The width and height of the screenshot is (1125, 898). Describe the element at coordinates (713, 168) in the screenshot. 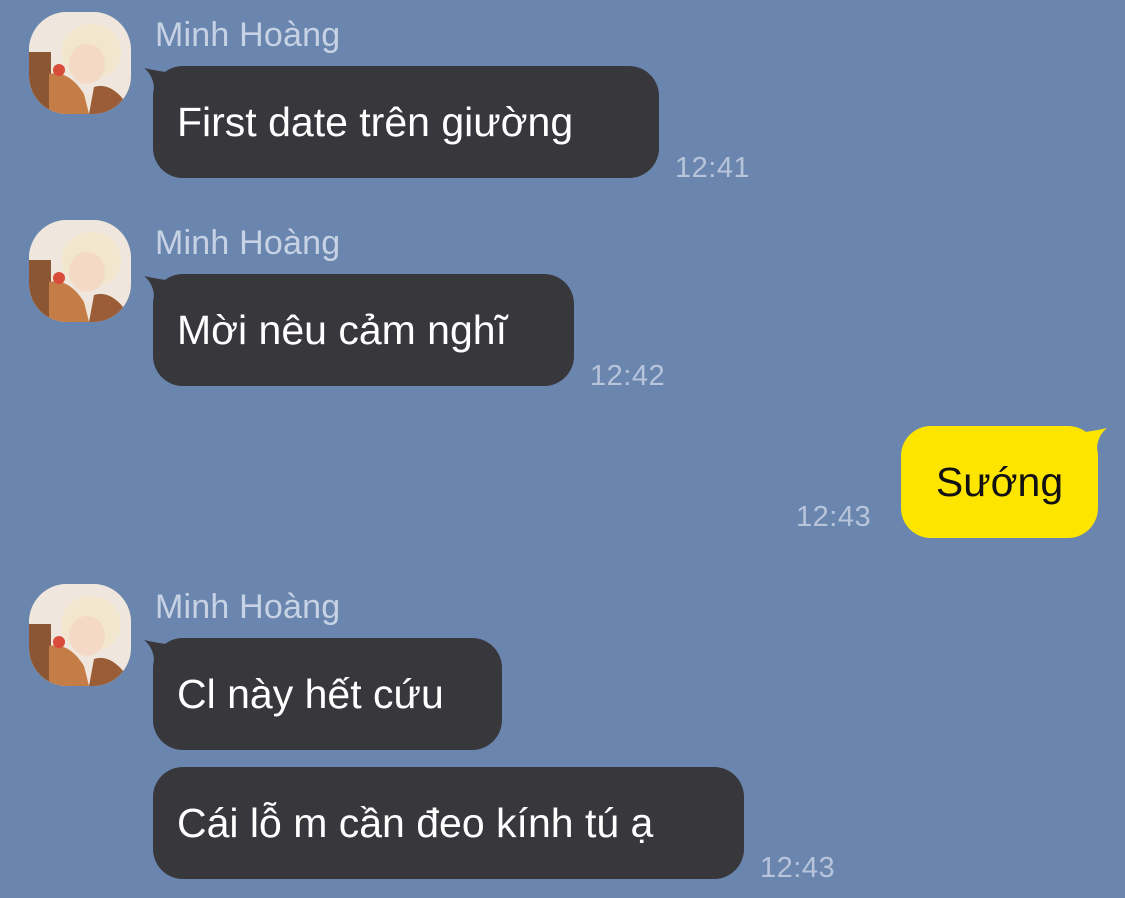

I see `message-time: 12:41` at that location.